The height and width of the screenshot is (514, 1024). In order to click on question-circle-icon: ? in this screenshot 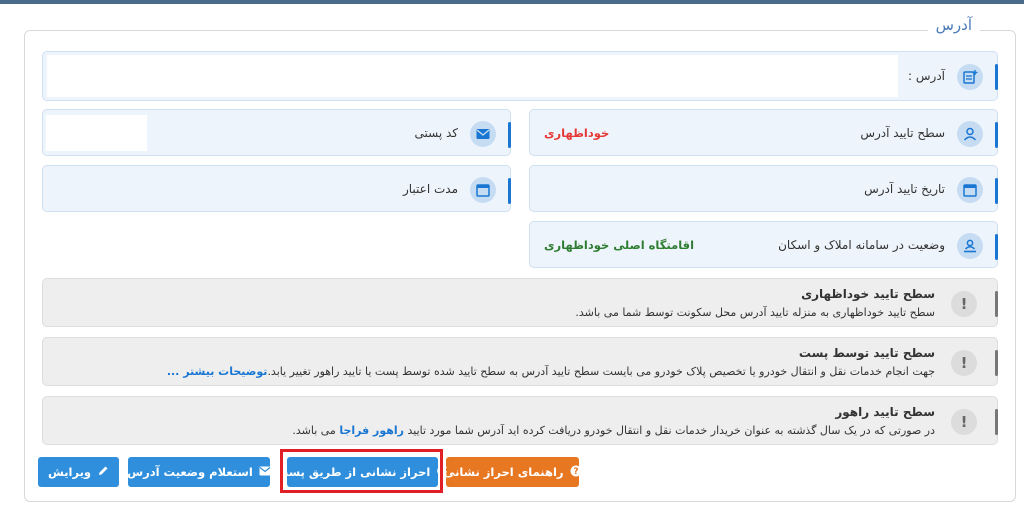, I will do `click(576, 472)`.